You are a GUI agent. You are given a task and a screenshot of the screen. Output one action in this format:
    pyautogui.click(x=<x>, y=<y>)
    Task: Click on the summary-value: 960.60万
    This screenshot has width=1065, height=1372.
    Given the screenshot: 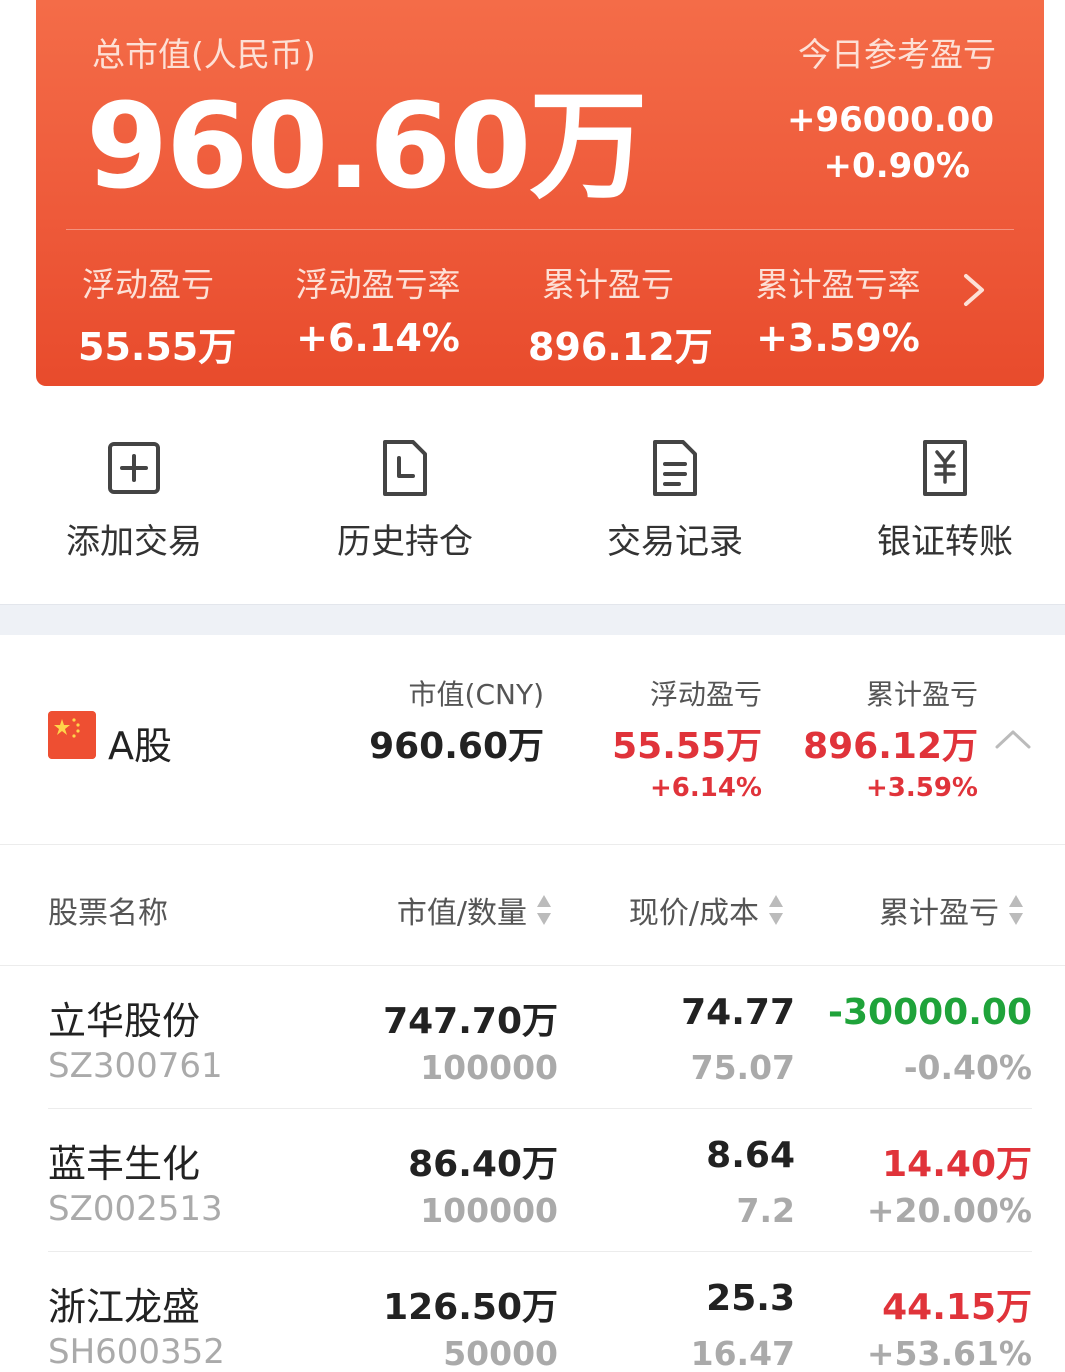 What is the action you would take?
    pyautogui.click(x=456, y=746)
    